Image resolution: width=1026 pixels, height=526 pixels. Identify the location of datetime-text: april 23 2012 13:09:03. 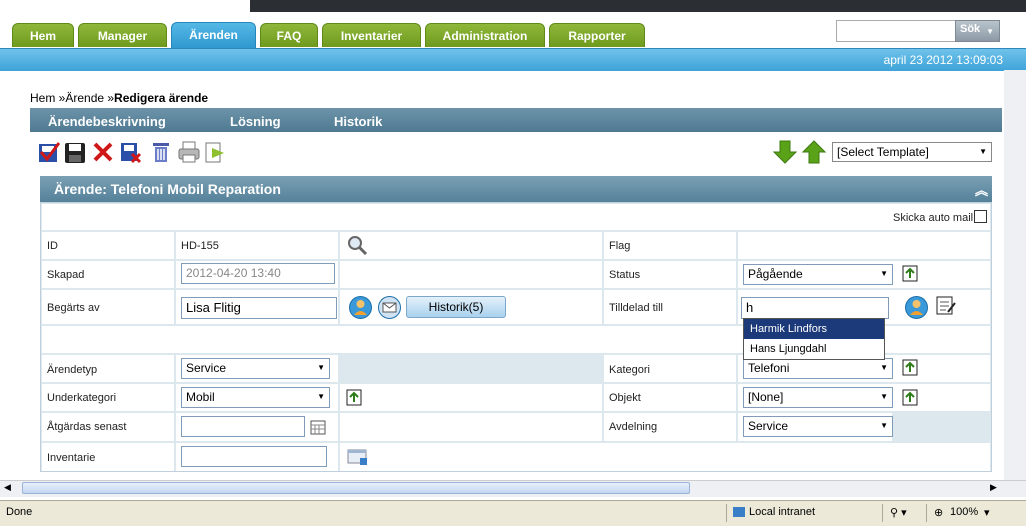
(943, 60).